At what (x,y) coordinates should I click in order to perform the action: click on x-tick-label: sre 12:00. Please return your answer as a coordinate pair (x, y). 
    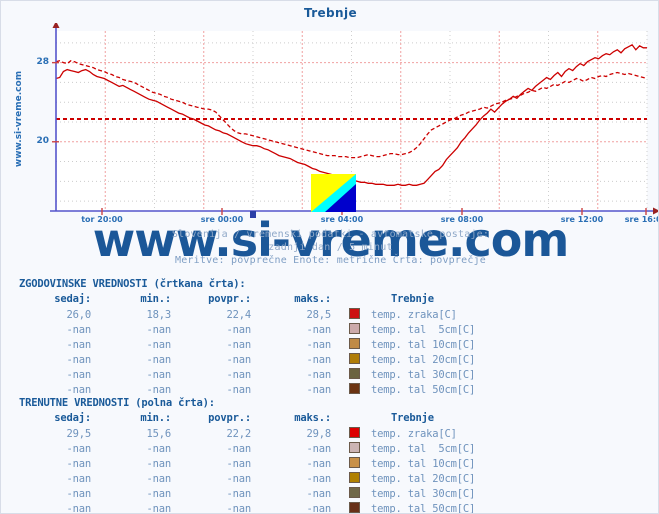
    Looking at the image, I should click on (582, 219).